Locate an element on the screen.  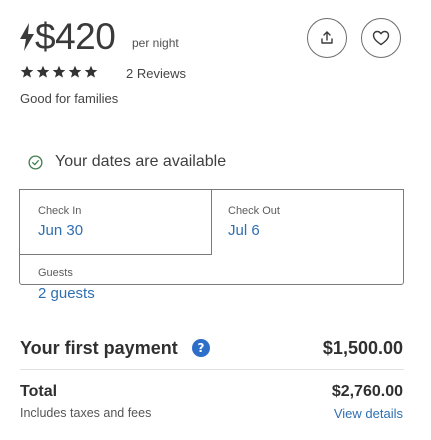
nightly-price: $420 is located at coordinates (75, 36).